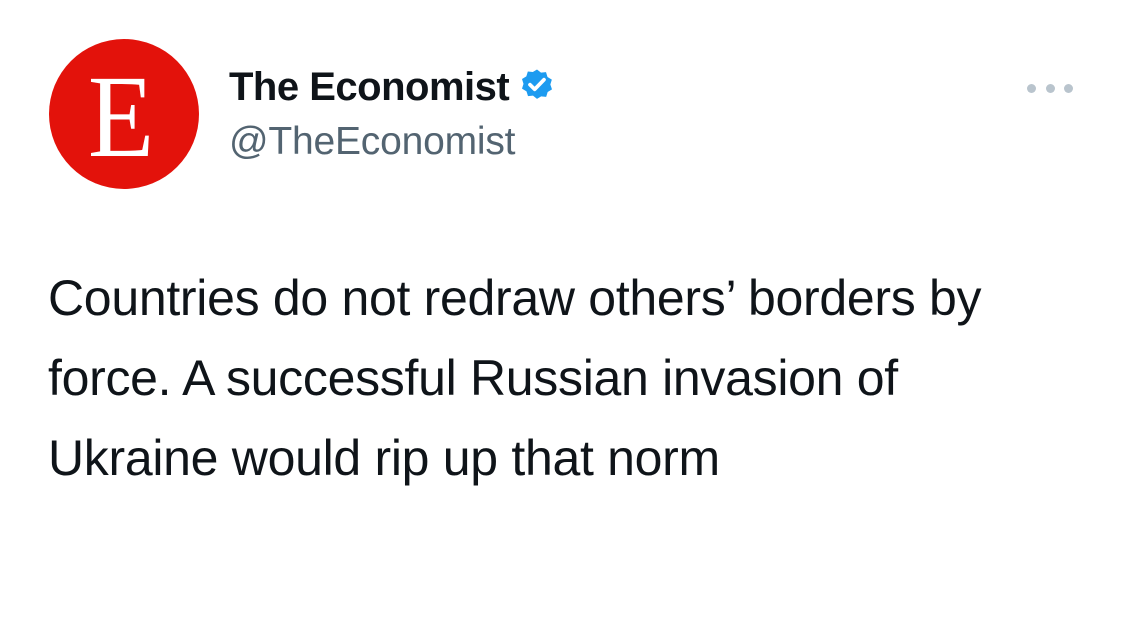  Describe the element at coordinates (393, 142) in the screenshot. I see `handle: @TheEconomist` at that location.